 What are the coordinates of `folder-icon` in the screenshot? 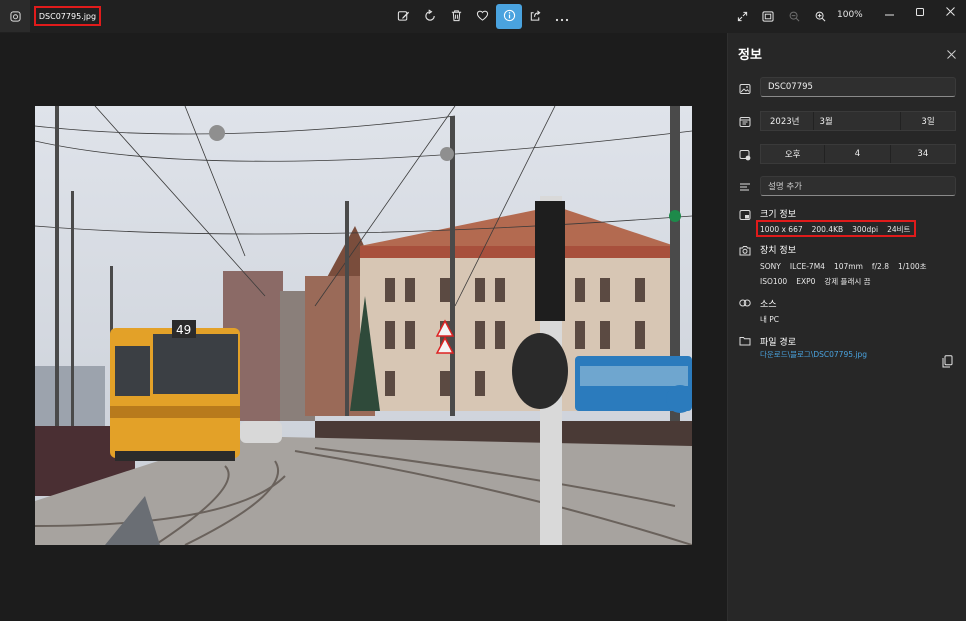 It's located at (745, 341).